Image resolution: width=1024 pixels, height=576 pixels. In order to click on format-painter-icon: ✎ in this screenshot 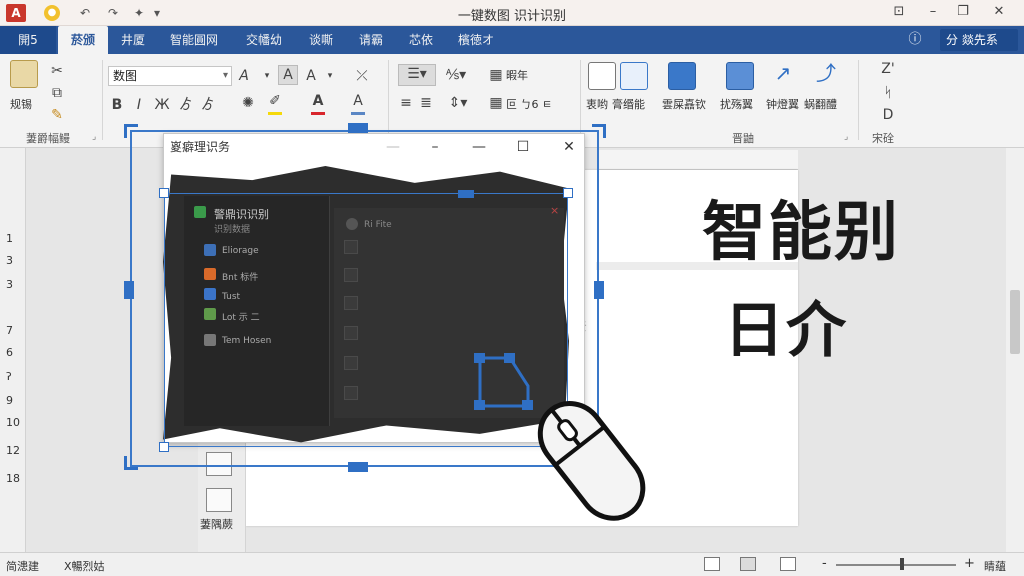, I will do `click(57, 115)`.